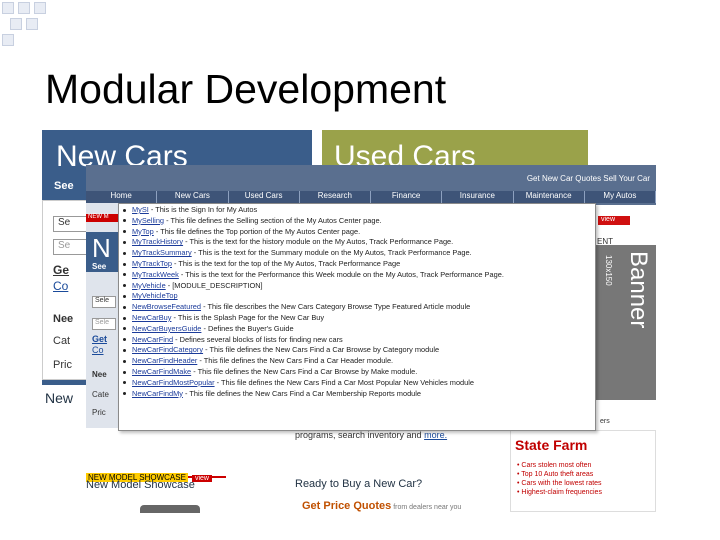  I want to click on nav-my-autos: My Autos, so click(620, 197).